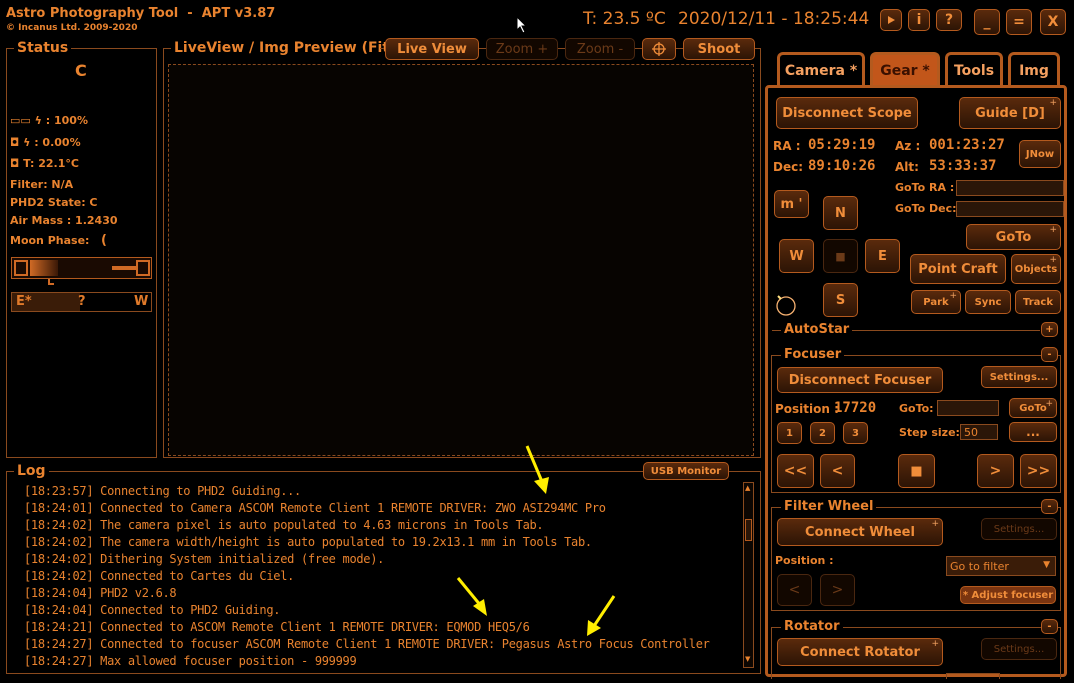 The height and width of the screenshot is (683, 1074). What do you see at coordinates (285, 48) in the screenshot?
I see `liveview-title: LiveView / Img Preview (Fit)` at bounding box center [285, 48].